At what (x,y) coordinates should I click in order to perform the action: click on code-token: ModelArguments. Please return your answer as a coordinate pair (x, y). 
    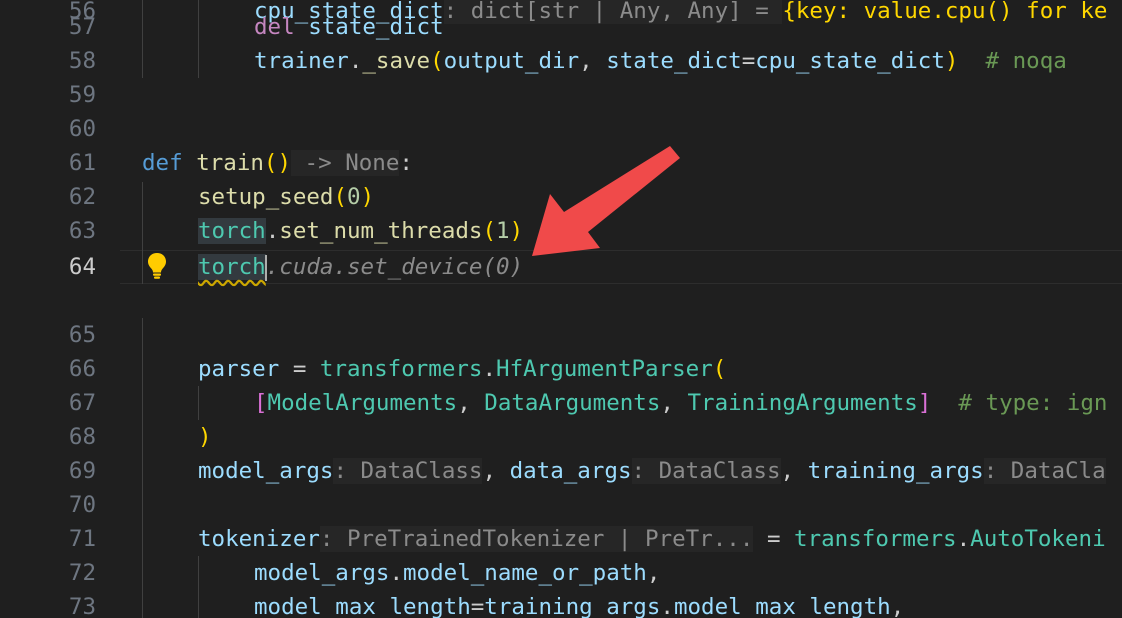
    Looking at the image, I should click on (362, 403).